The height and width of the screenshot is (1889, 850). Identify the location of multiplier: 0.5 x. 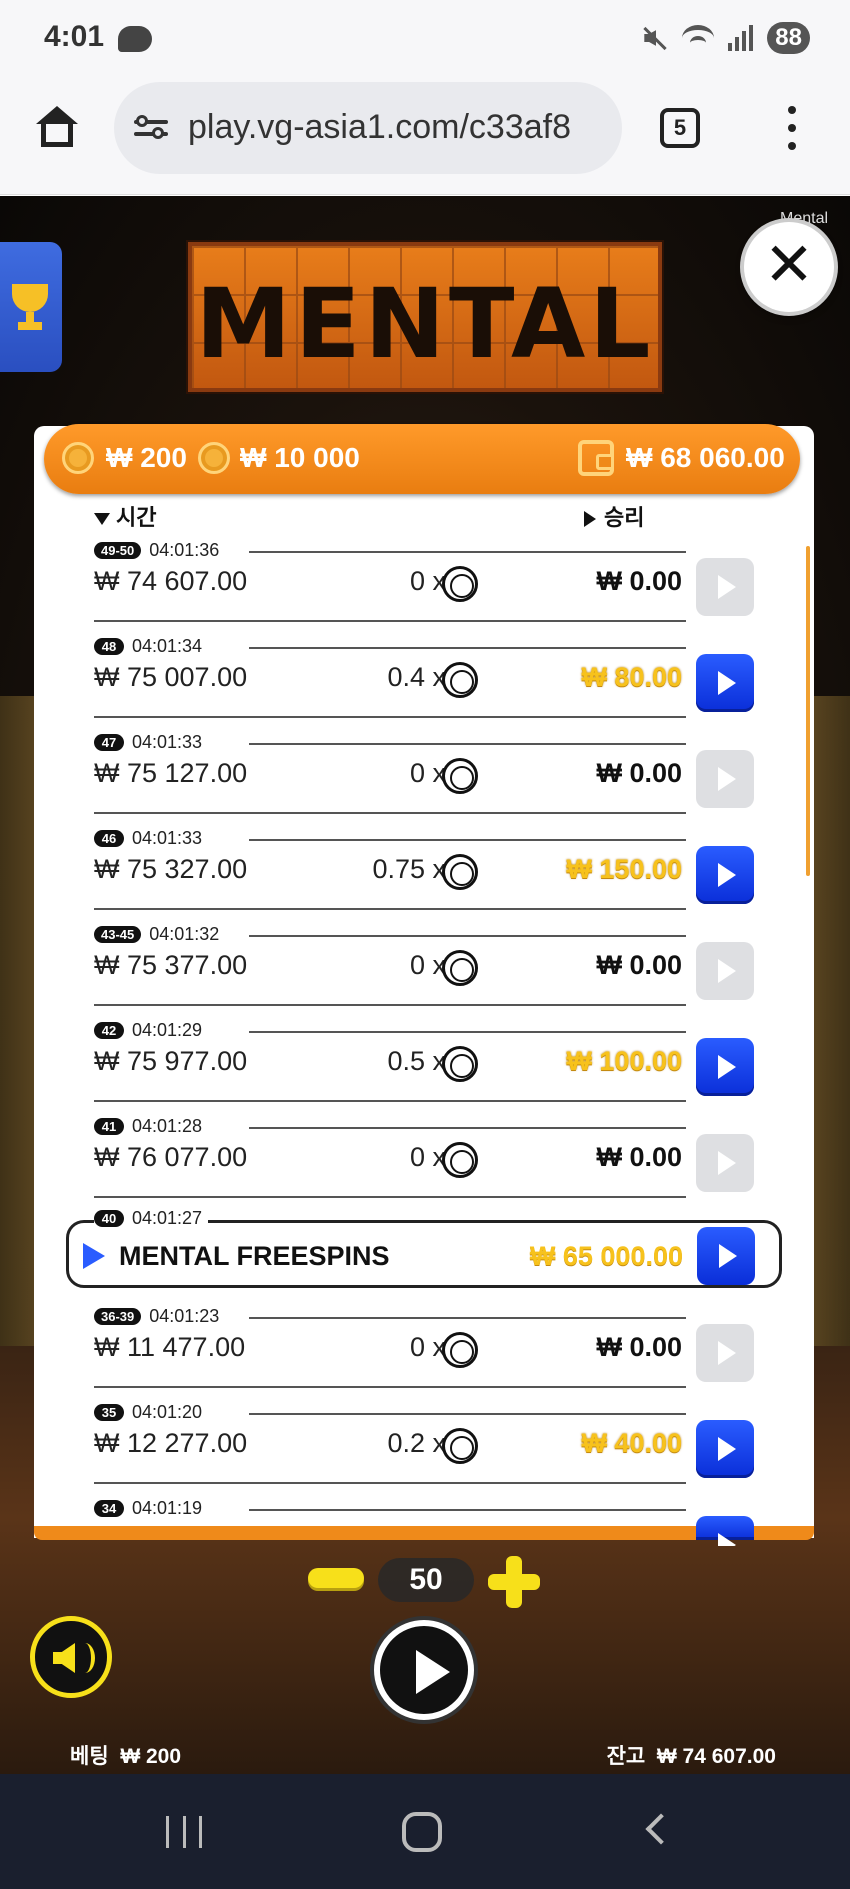
(416, 1061).